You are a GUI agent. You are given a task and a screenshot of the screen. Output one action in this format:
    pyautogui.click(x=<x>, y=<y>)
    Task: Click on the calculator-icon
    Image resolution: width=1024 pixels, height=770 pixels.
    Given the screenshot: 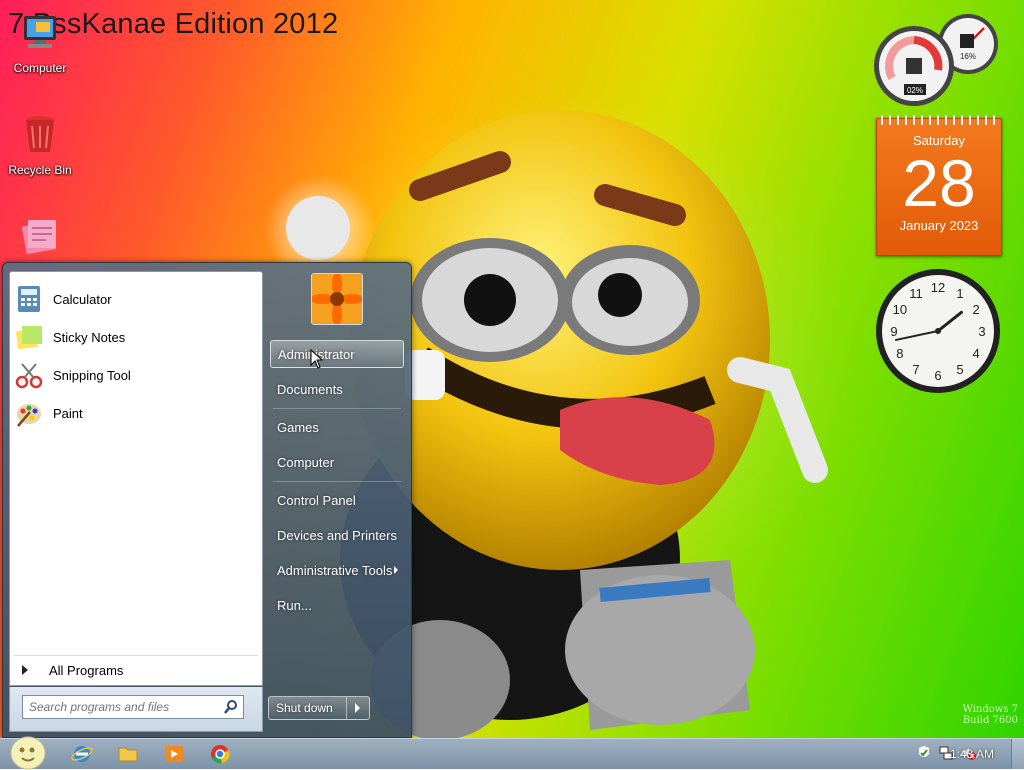 What is the action you would take?
    pyautogui.click(x=29, y=299)
    